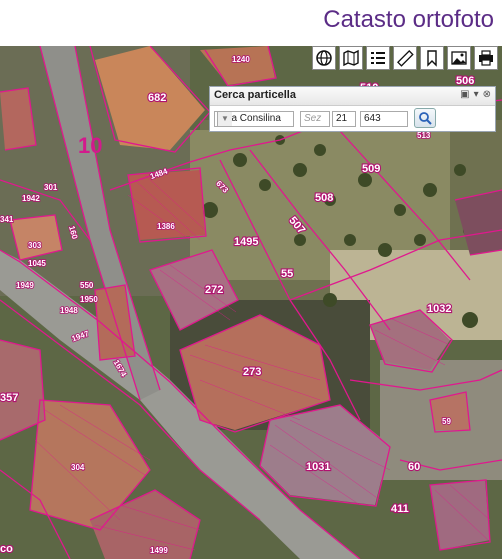  What do you see at coordinates (378, 58) in the screenshot?
I see `list-icon` at bounding box center [378, 58].